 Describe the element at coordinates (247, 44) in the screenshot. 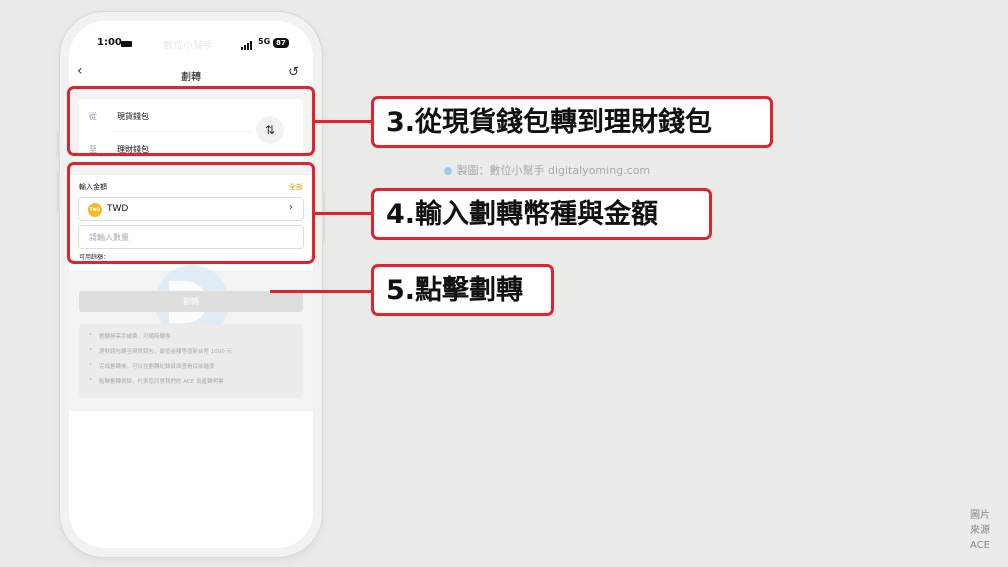

I see `signal-icon` at that location.